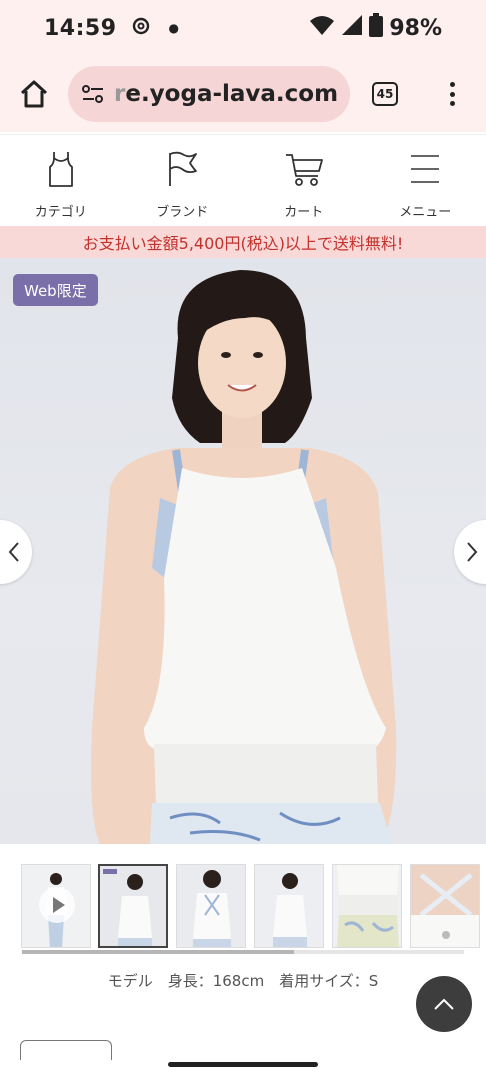 Image resolution: width=486 pixels, height=1080 pixels. What do you see at coordinates (425, 169) in the screenshot?
I see `hamburger-menu-icon` at bounding box center [425, 169].